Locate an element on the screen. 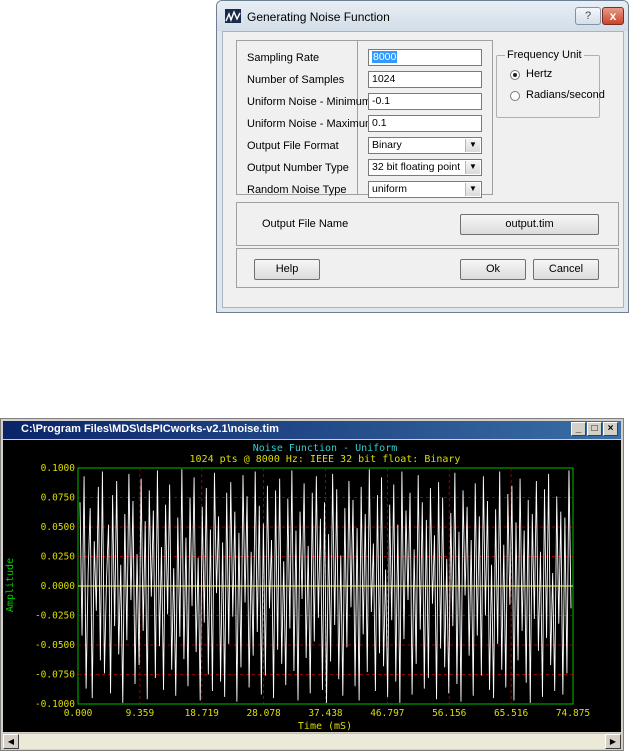  help-icon: ? is located at coordinates (588, 16).